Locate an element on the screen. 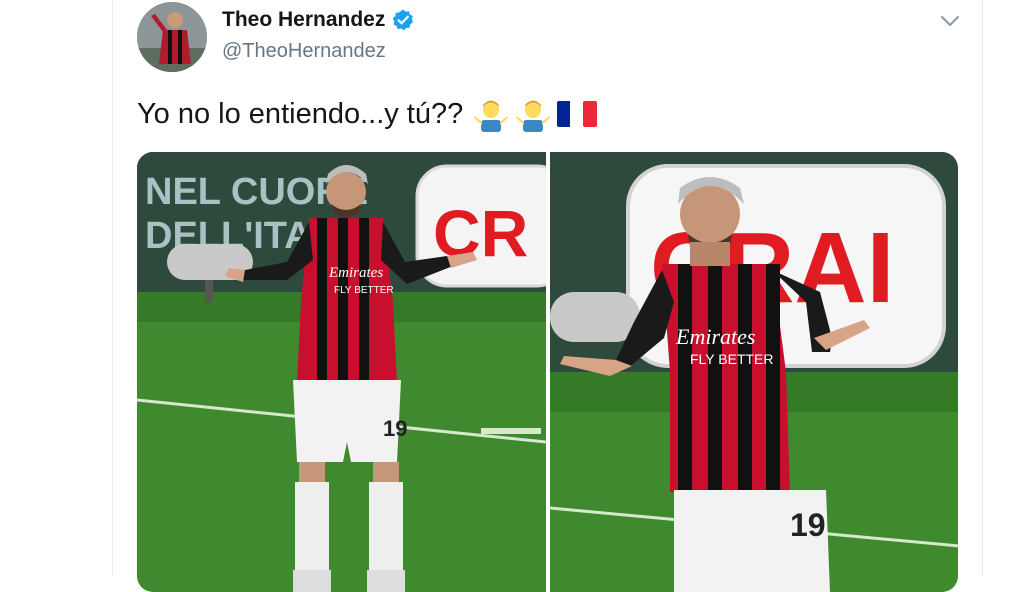 This screenshot has height=592, width=1024. chevron-down-icon is located at coordinates (950, 23).